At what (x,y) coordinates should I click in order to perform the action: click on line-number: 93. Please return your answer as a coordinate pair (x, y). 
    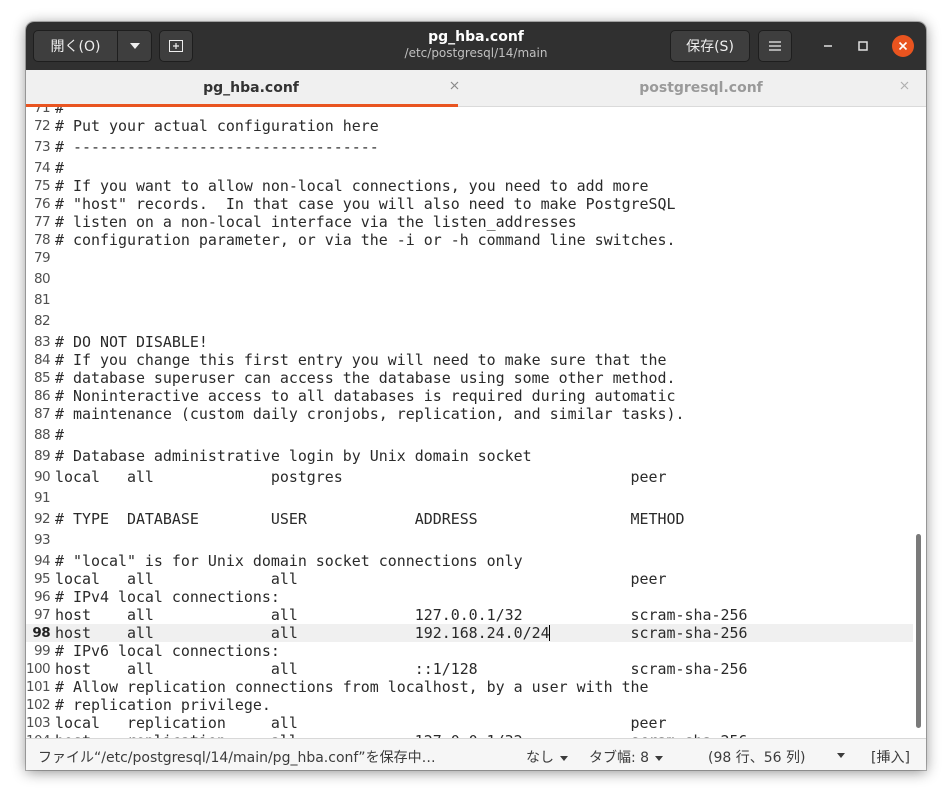
    Looking at the image, I should click on (42, 540).